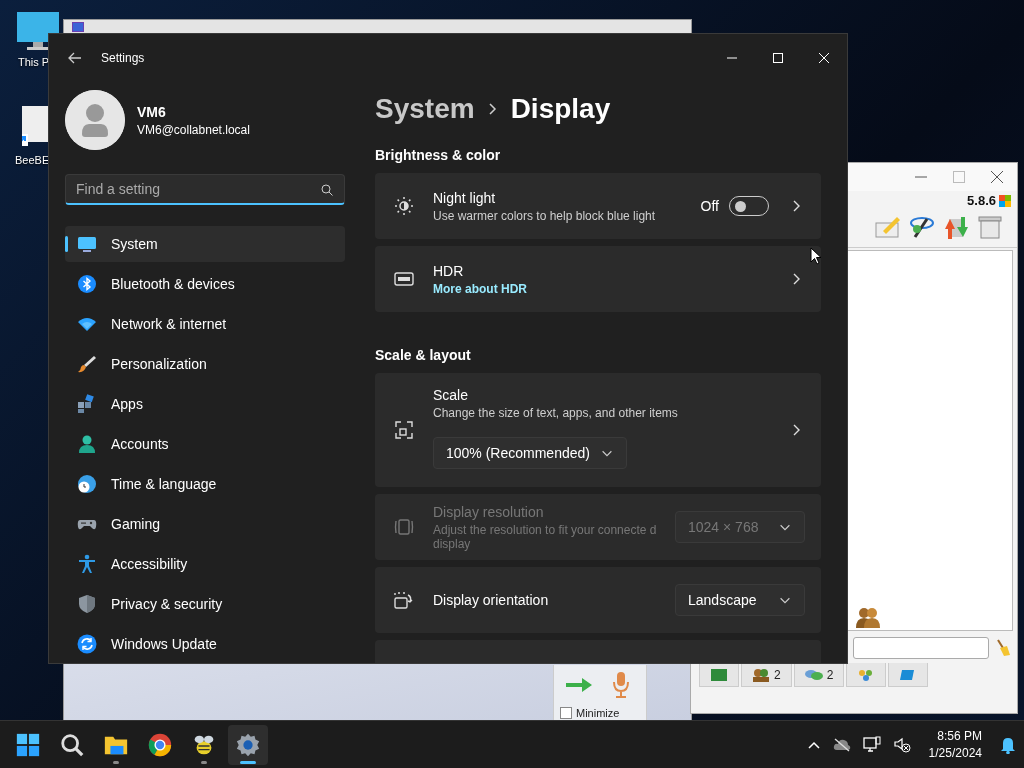 Image resolution: width=1024 pixels, height=768 pixels. What do you see at coordinates (598, 279) in the screenshot?
I see `setting-card: HDR More about HDR` at bounding box center [598, 279].